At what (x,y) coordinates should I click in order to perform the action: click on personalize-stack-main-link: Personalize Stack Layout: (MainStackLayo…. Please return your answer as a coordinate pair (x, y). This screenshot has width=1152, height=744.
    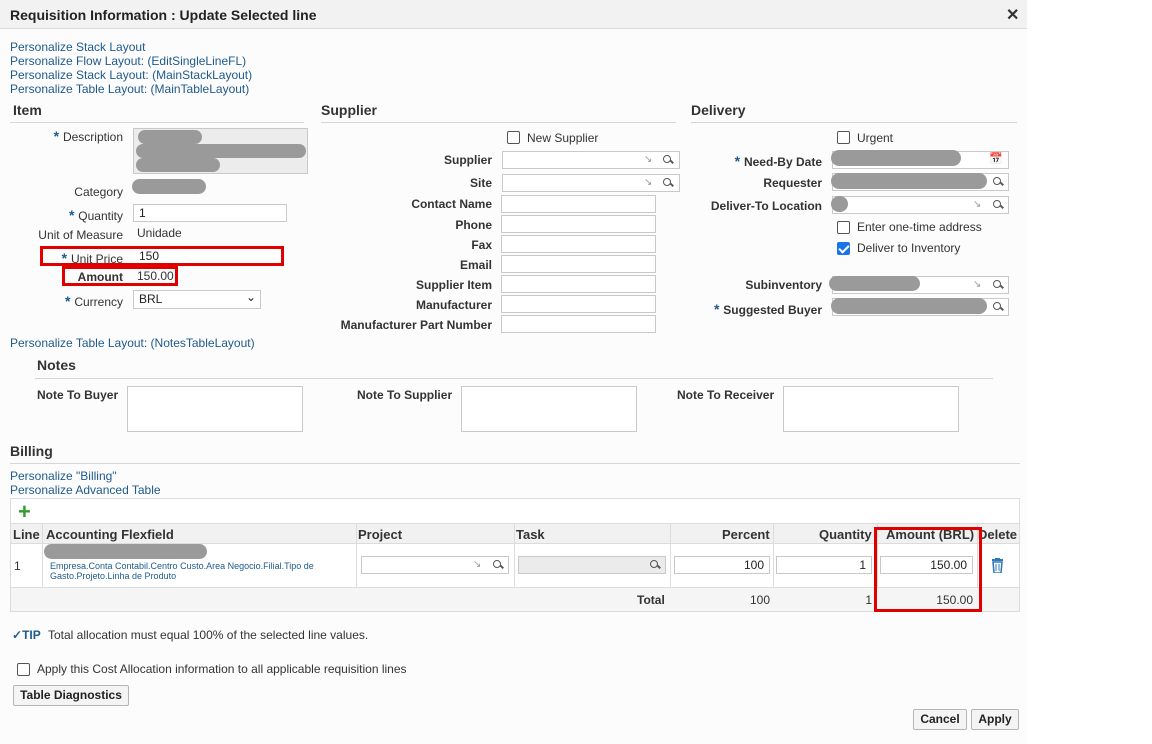
    Looking at the image, I should click on (131, 75).